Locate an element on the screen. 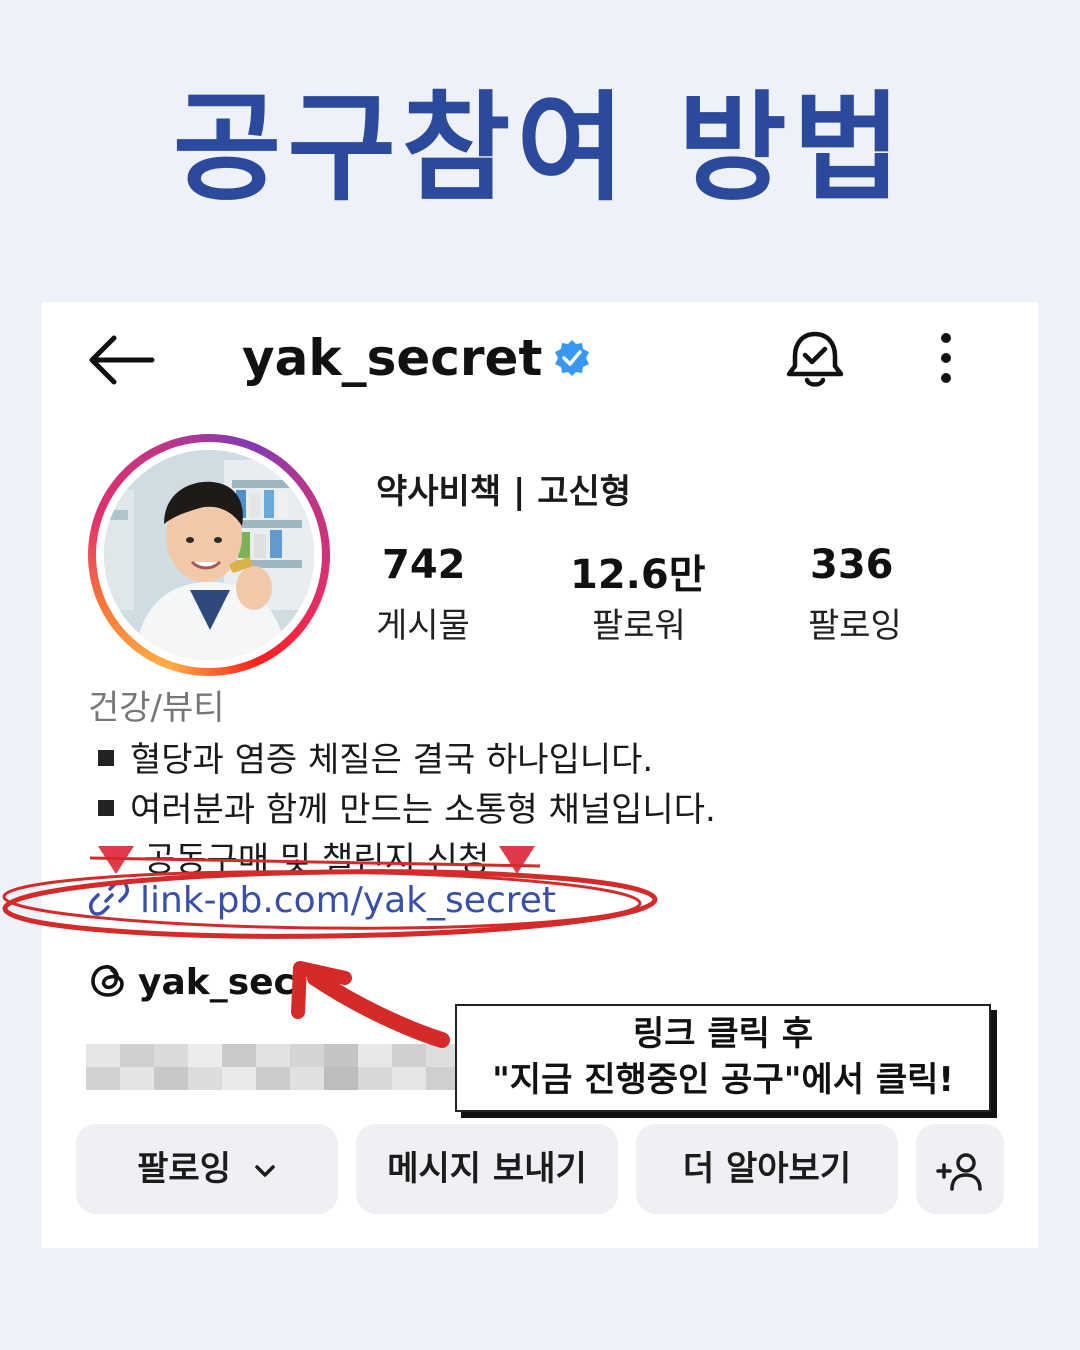 The image size is (1080, 1350). posts-count: 742 is located at coordinates (424, 565).